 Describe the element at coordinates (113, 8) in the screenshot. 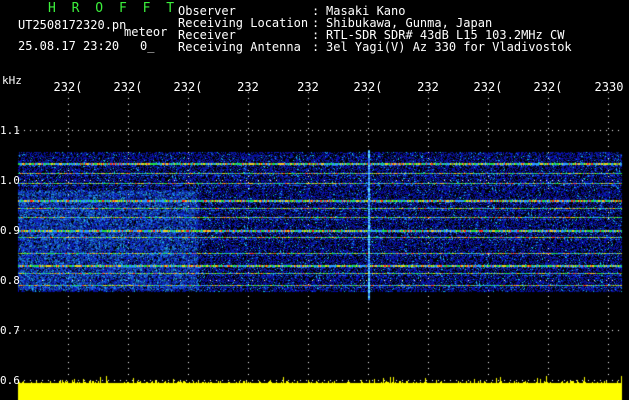

I see `app-title: H R O F F T` at that location.